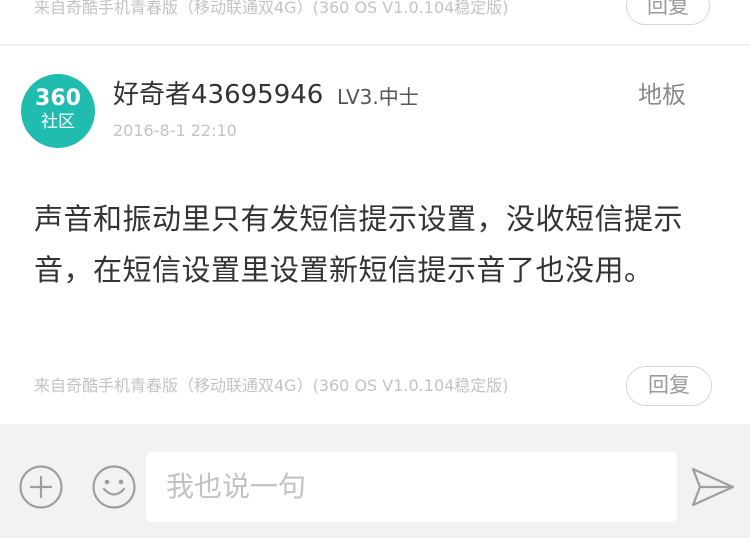  Describe the element at coordinates (175, 130) in the screenshot. I see `post-date: 2016-8-1 22:10` at that location.